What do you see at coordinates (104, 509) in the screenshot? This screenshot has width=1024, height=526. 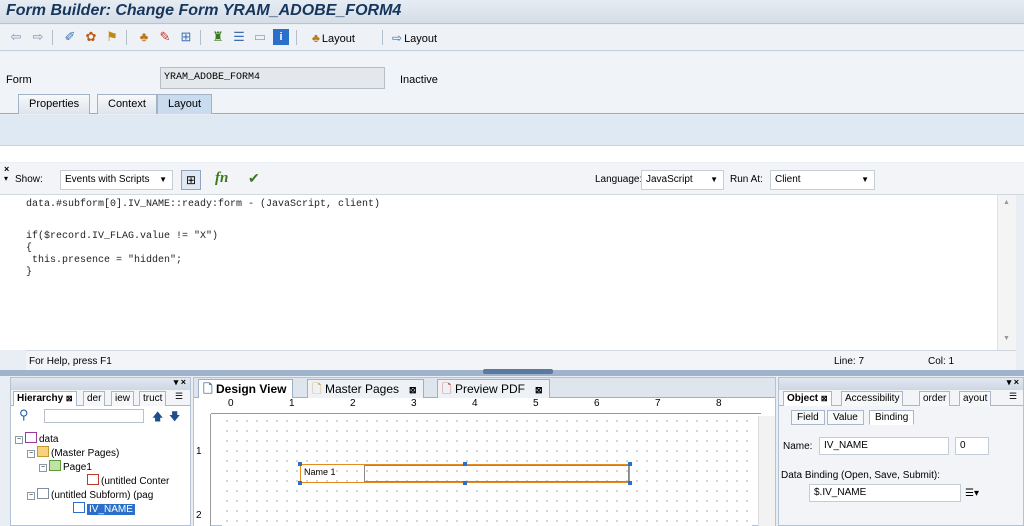 I see `tree-node-iv-name: IV_NAME` at bounding box center [104, 509].